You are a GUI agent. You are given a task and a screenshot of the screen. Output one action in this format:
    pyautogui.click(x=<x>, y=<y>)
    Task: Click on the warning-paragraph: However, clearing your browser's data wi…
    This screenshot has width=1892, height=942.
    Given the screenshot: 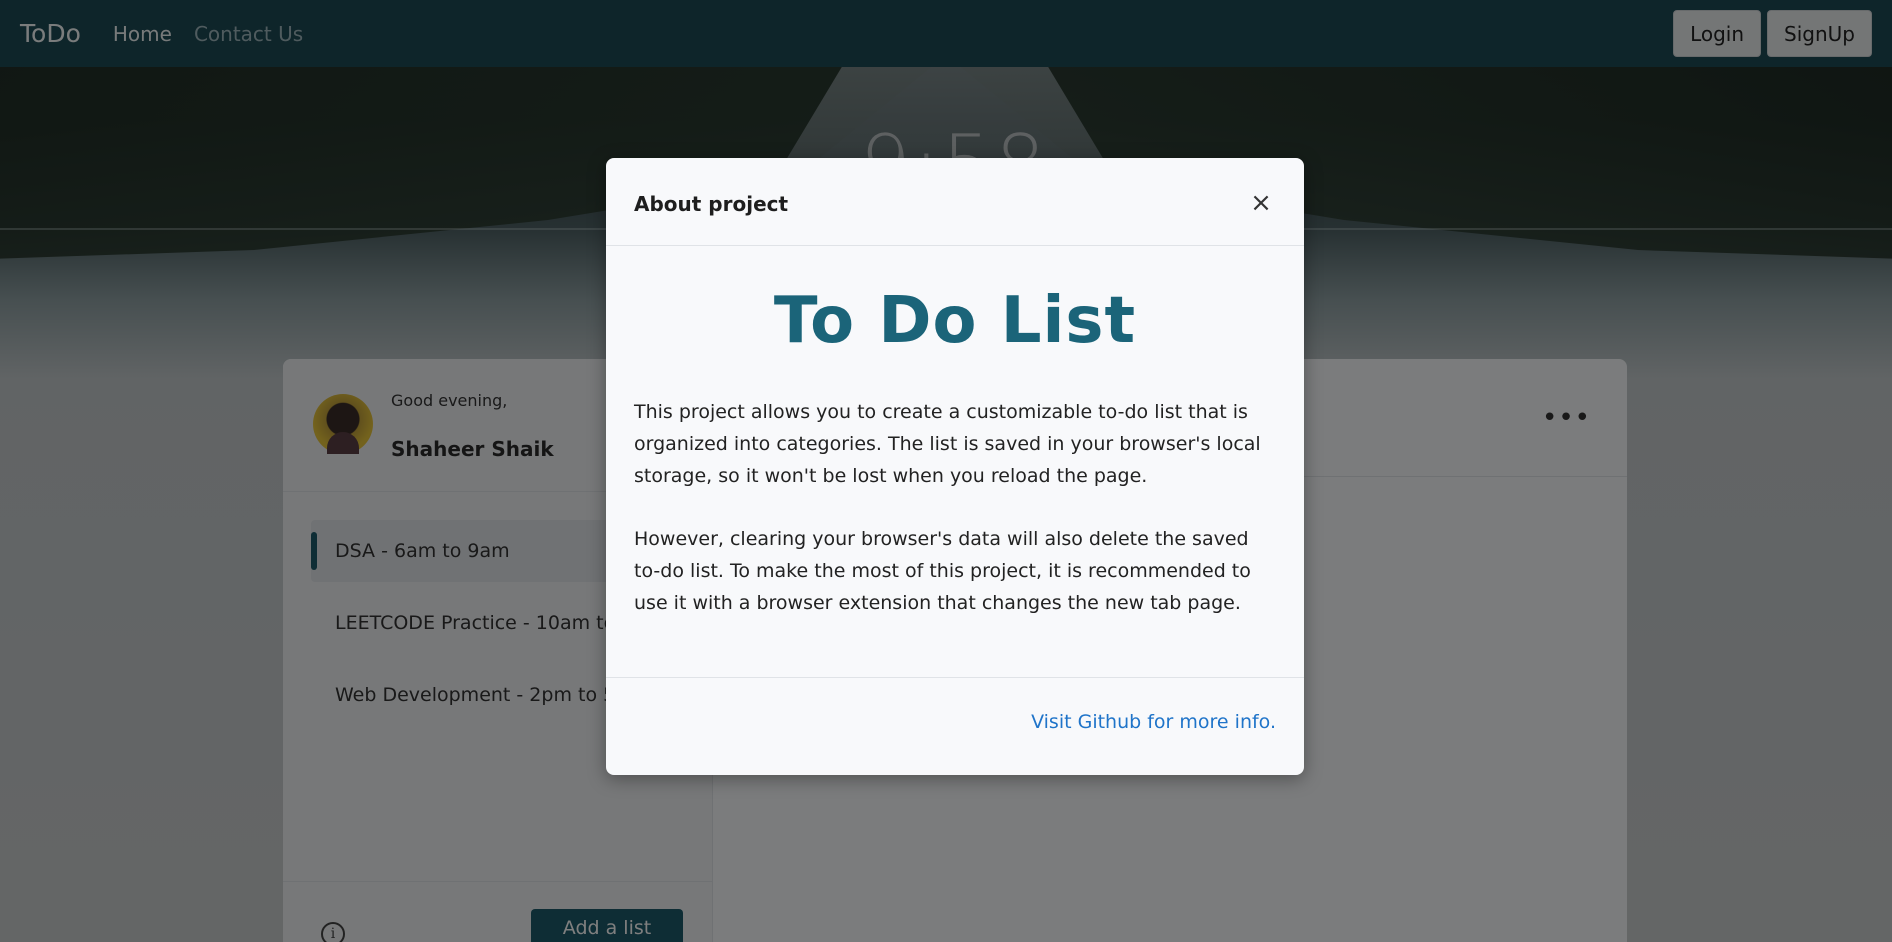 What is the action you would take?
    pyautogui.click(x=942, y=571)
    